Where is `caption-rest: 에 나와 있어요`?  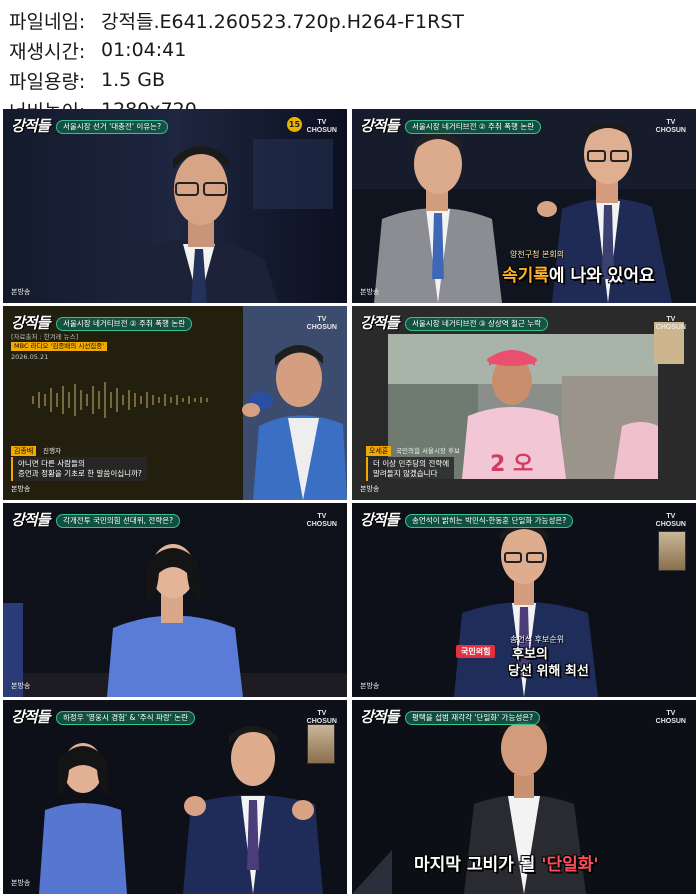
caption-rest: 에 나와 있어요 is located at coordinates (601, 276).